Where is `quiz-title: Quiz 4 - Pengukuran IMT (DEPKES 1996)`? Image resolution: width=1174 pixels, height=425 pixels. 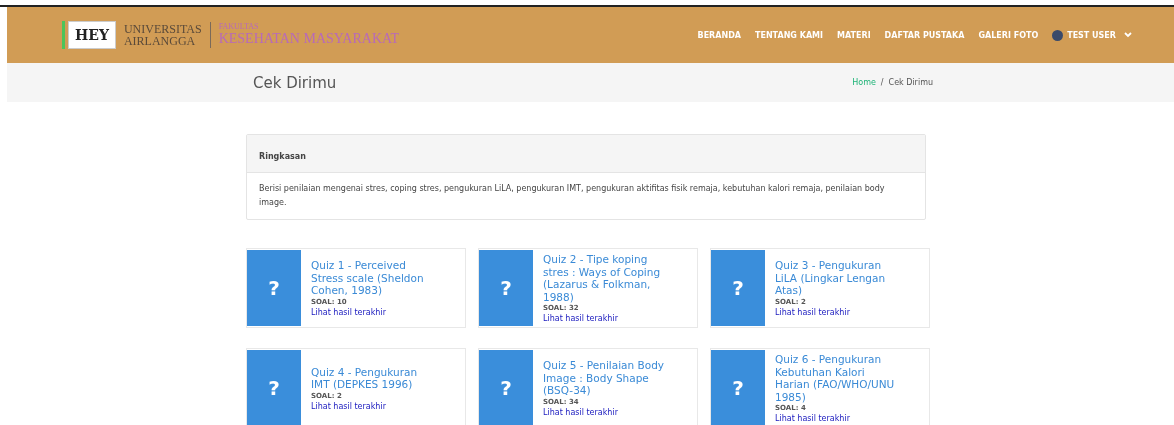
quiz-title: Quiz 4 - Pengukuran IMT (DEPKES 1996) is located at coordinates (372, 378).